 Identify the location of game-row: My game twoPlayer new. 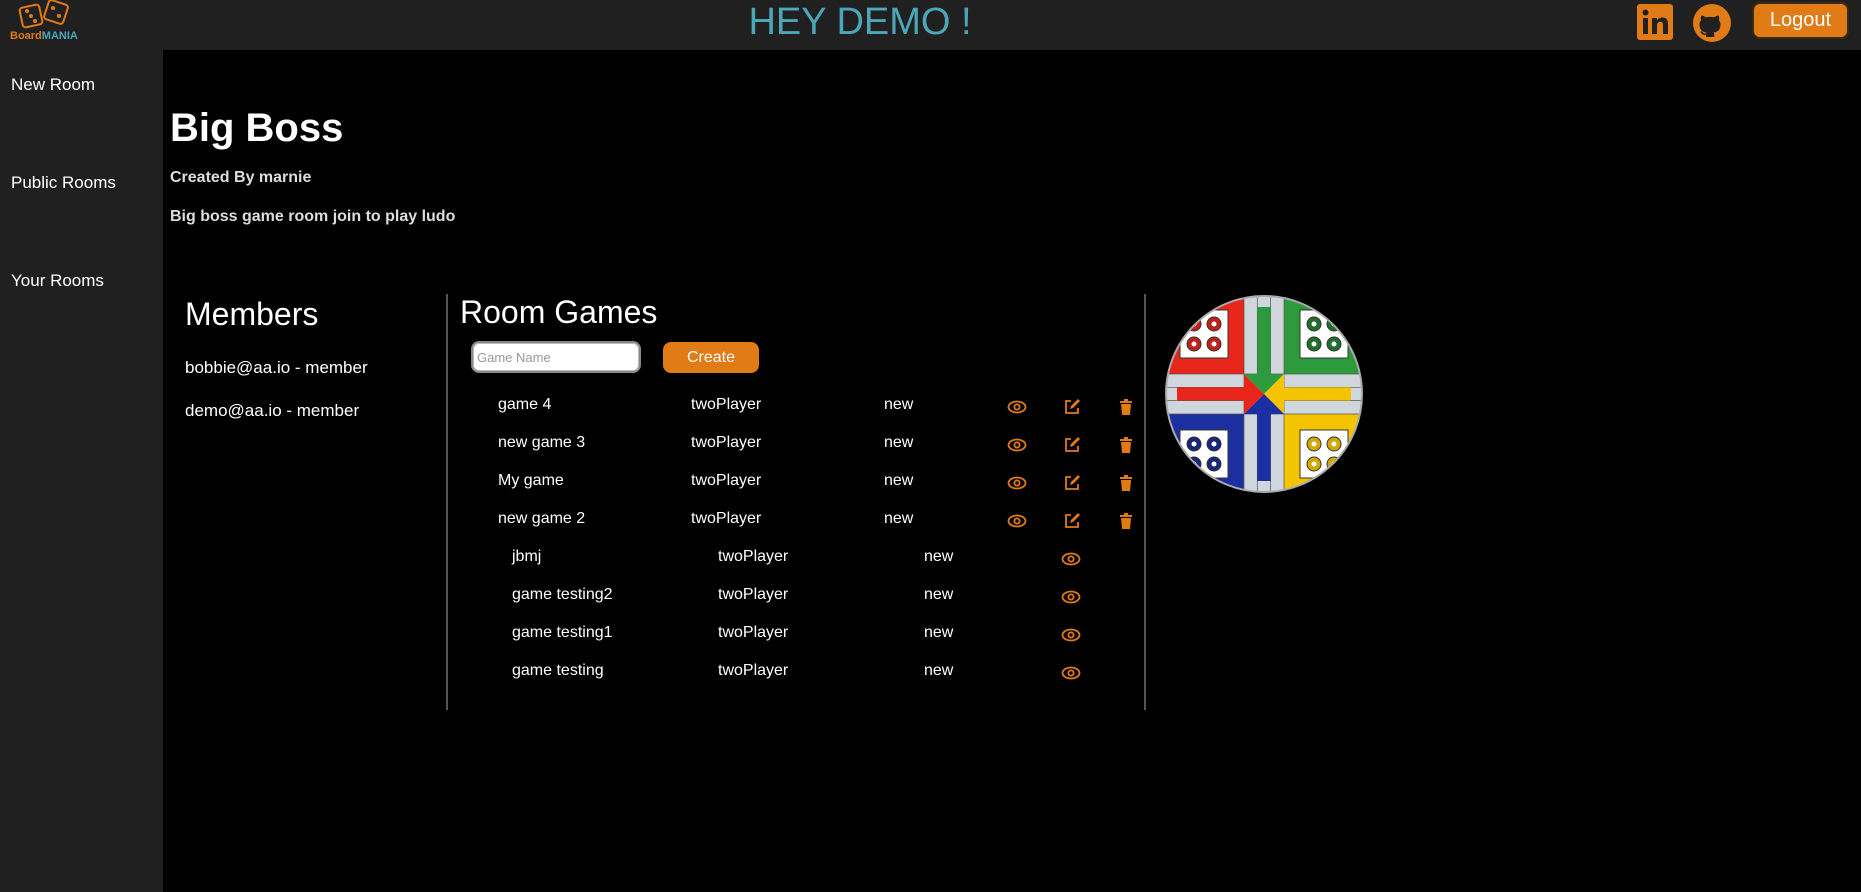
(796, 484).